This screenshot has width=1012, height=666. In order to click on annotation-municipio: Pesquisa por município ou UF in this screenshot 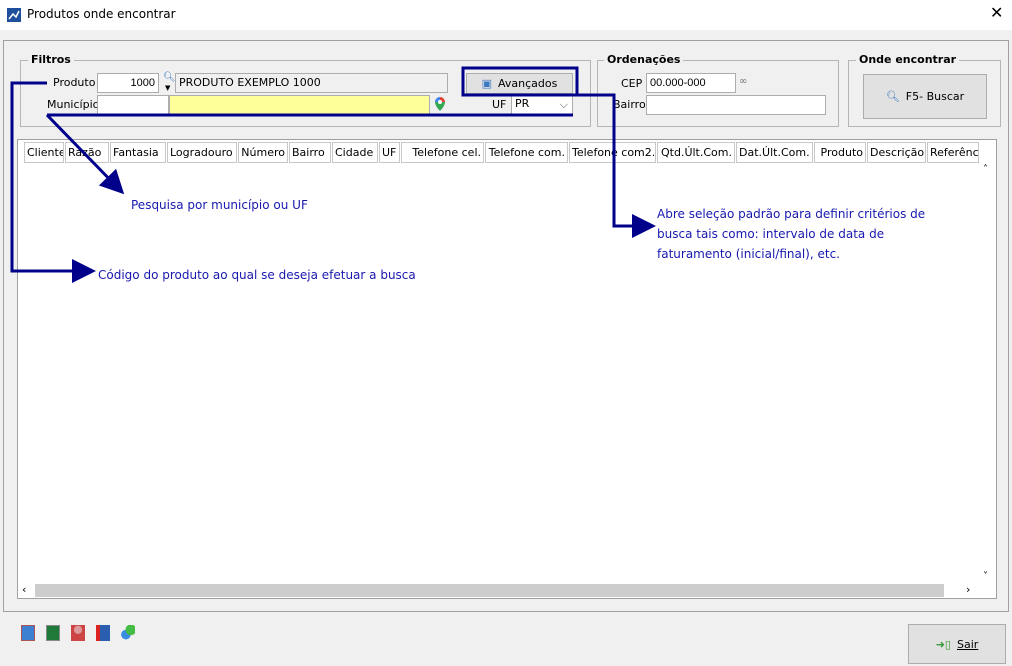, I will do `click(219, 205)`.